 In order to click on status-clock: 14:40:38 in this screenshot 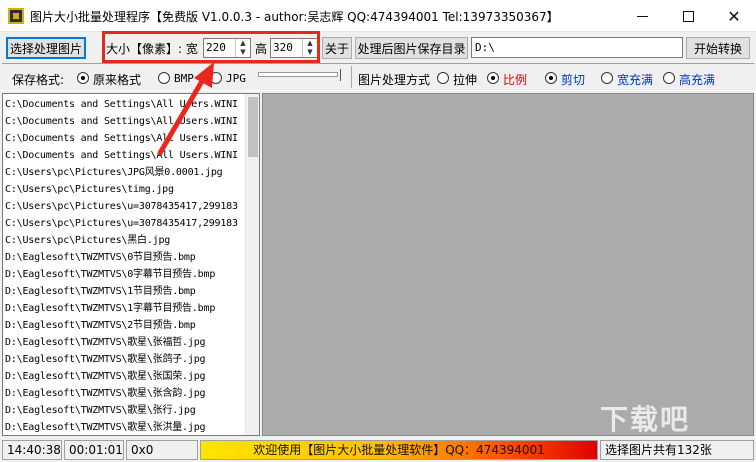, I will do `click(32, 450)`.